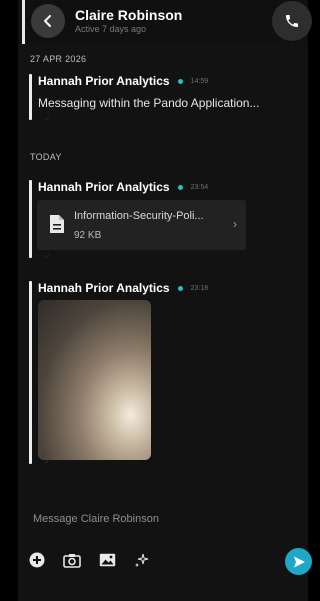 Image resolution: width=320 pixels, height=601 pixels. I want to click on message-header: Hannah Prior Analytics 23:54, so click(123, 187).